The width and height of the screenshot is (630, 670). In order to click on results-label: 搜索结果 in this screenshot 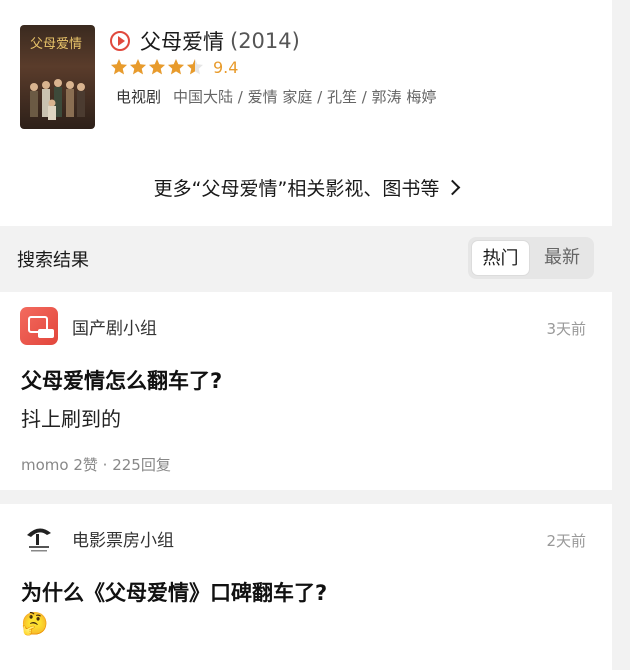, I will do `click(53, 260)`.